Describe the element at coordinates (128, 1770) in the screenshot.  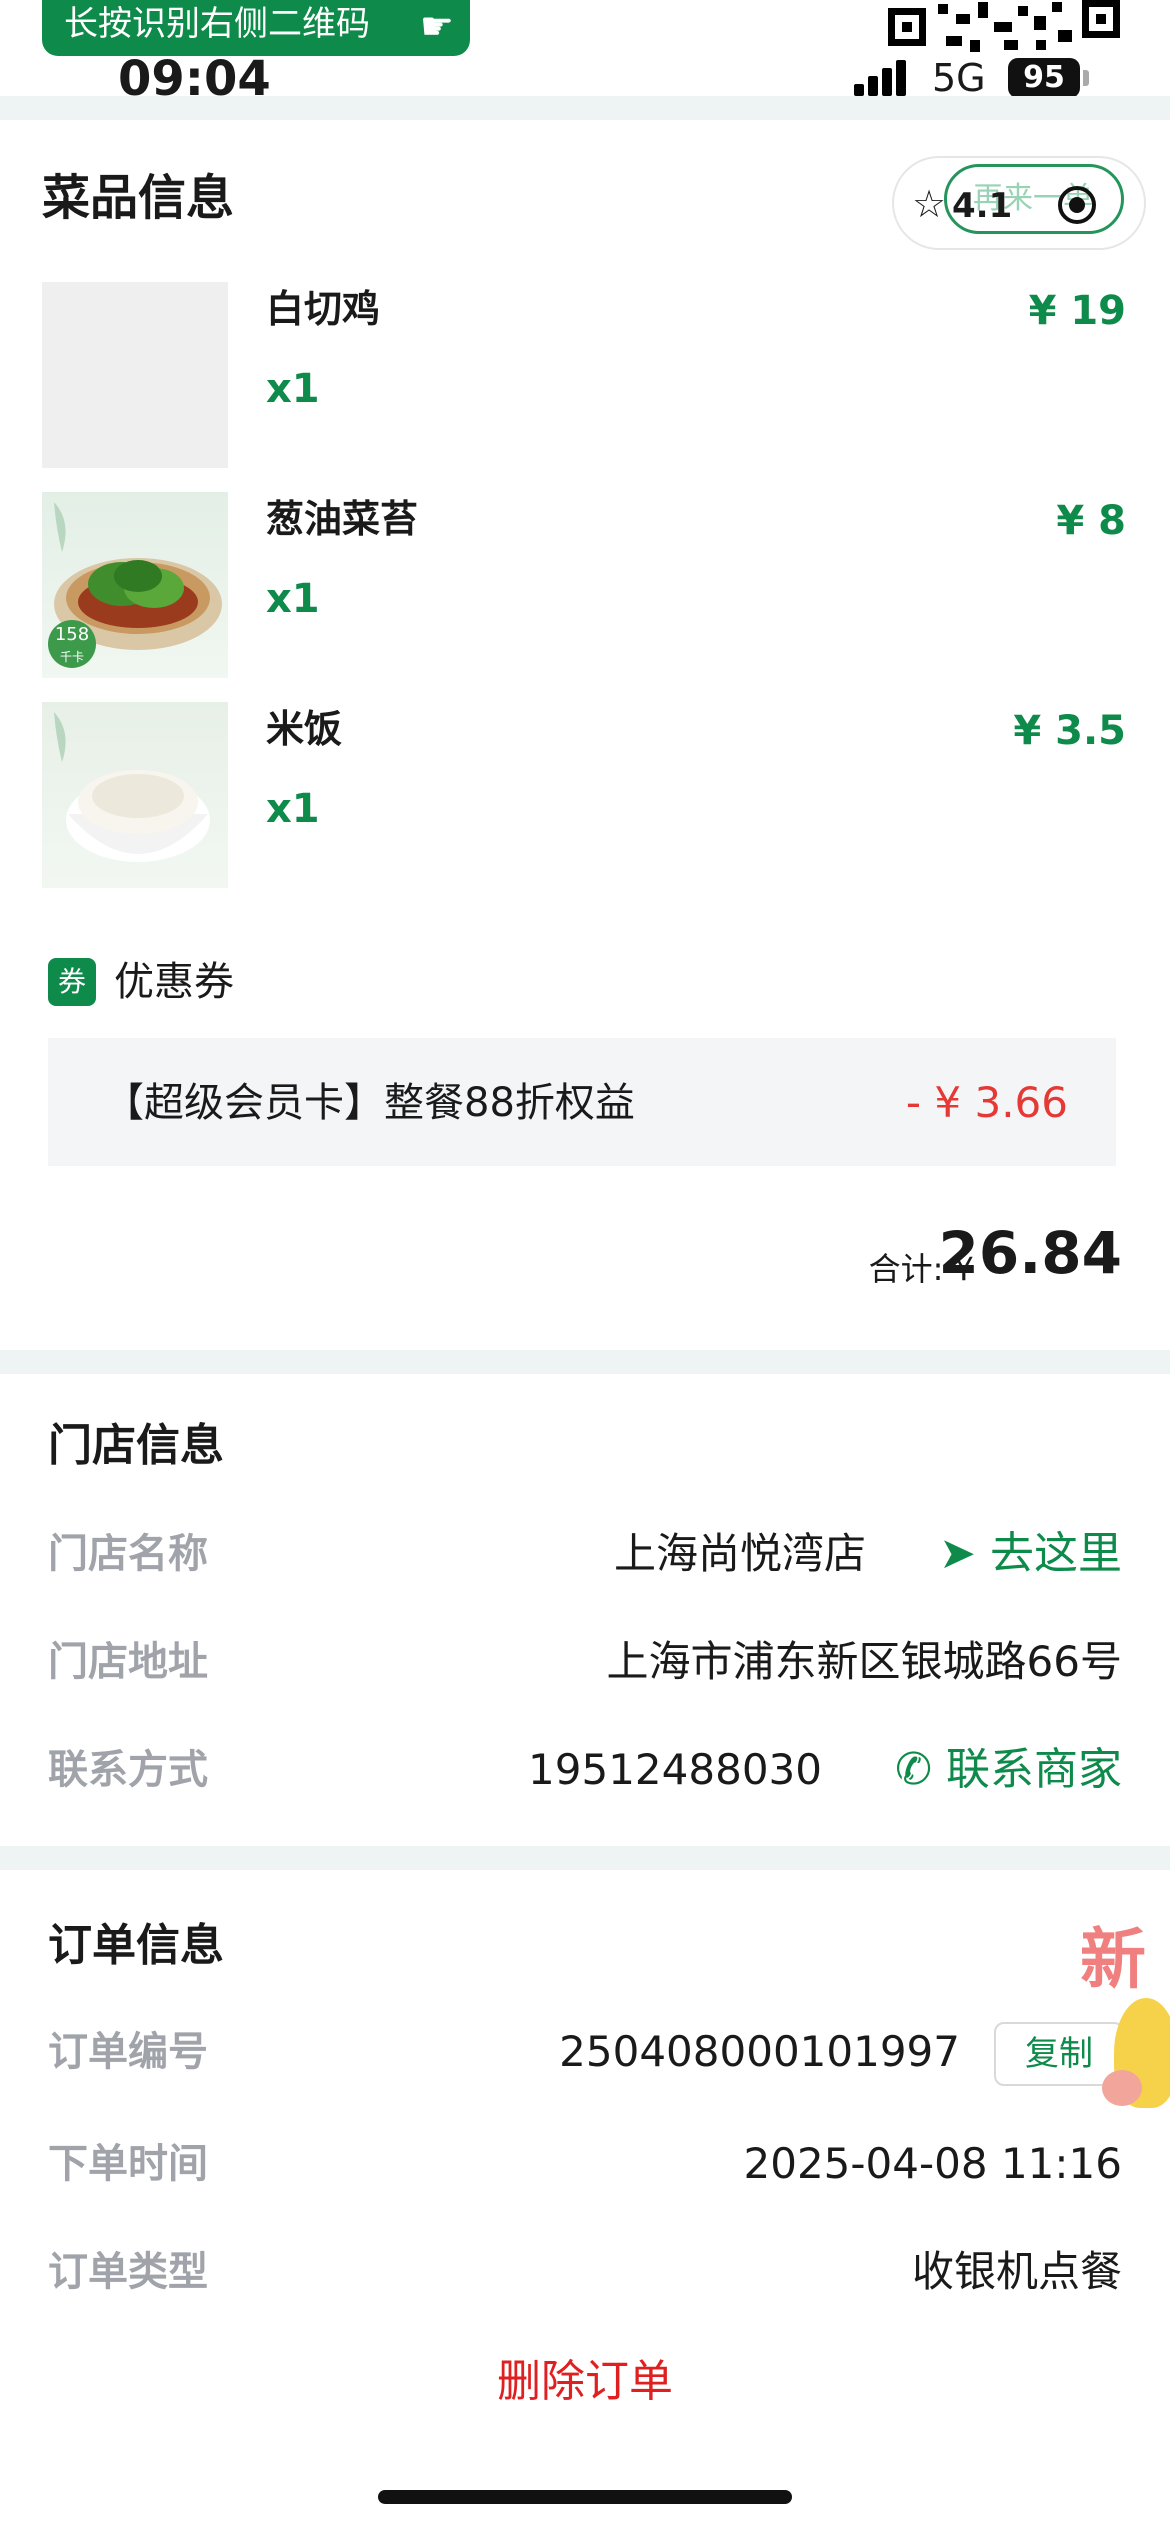
I see `contact-label: 联系方式` at that location.